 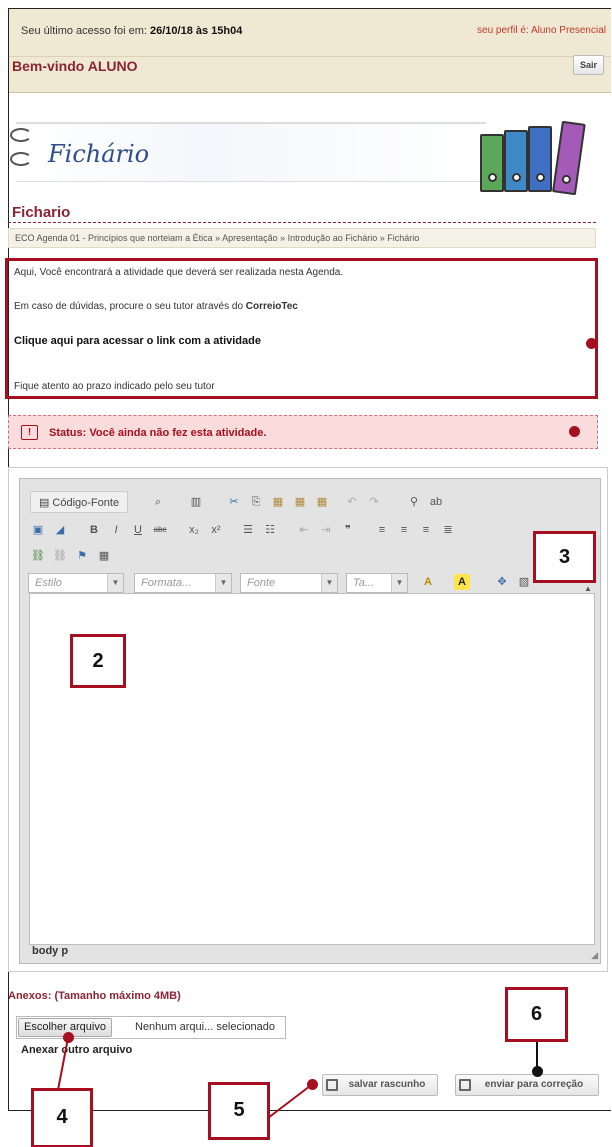 I want to click on format-select: Formata... ▼, so click(x=183, y=583).